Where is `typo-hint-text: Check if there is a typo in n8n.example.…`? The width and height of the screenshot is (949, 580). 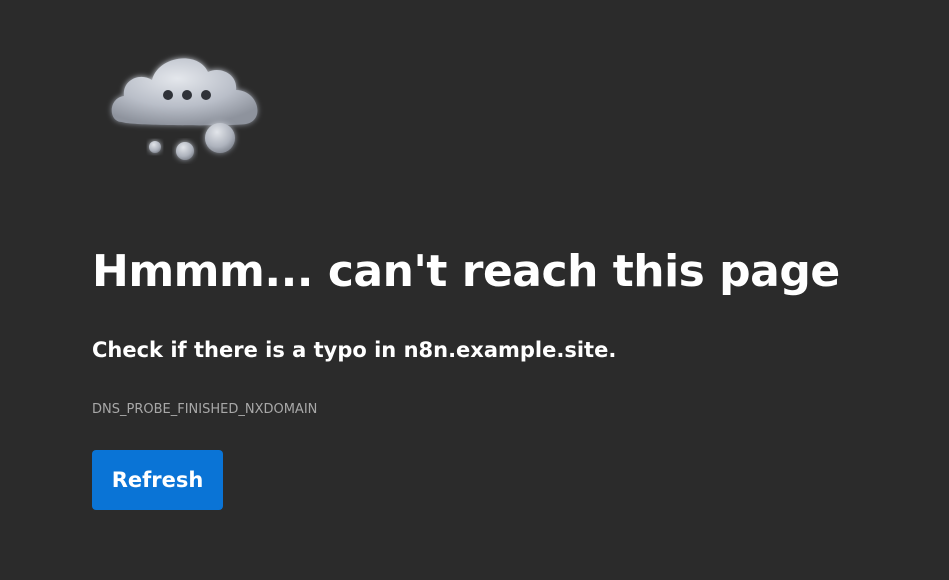
typo-hint-text: Check if there is a typo in n8n.example.… is located at coordinates (354, 350).